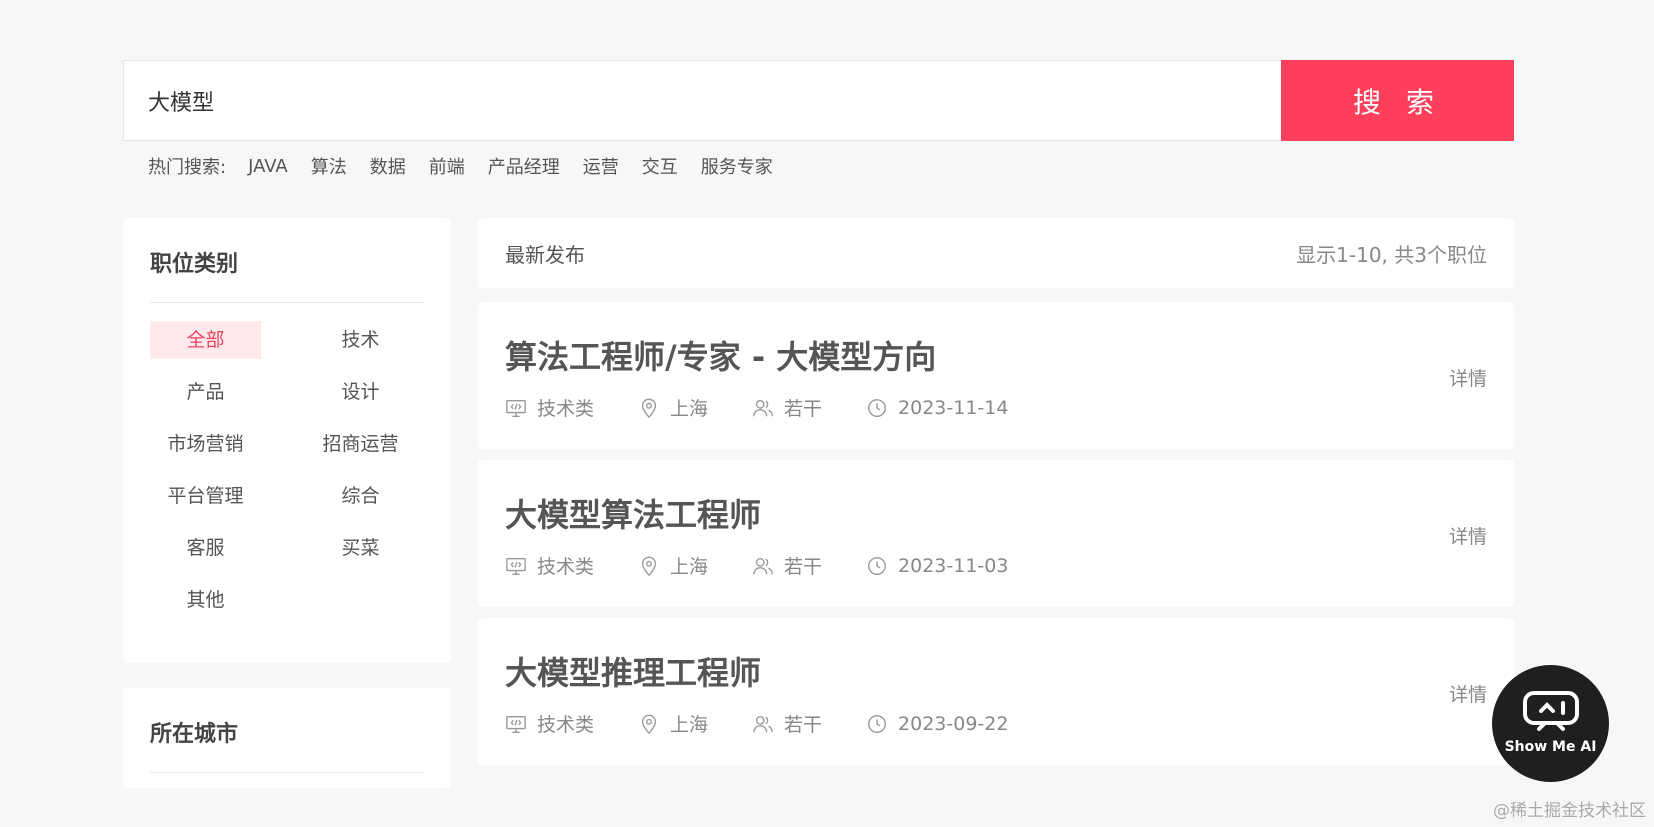 The image size is (1654, 827). What do you see at coordinates (360, 496) in the screenshot?
I see `category-item: 综合` at bounding box center [360, 496].